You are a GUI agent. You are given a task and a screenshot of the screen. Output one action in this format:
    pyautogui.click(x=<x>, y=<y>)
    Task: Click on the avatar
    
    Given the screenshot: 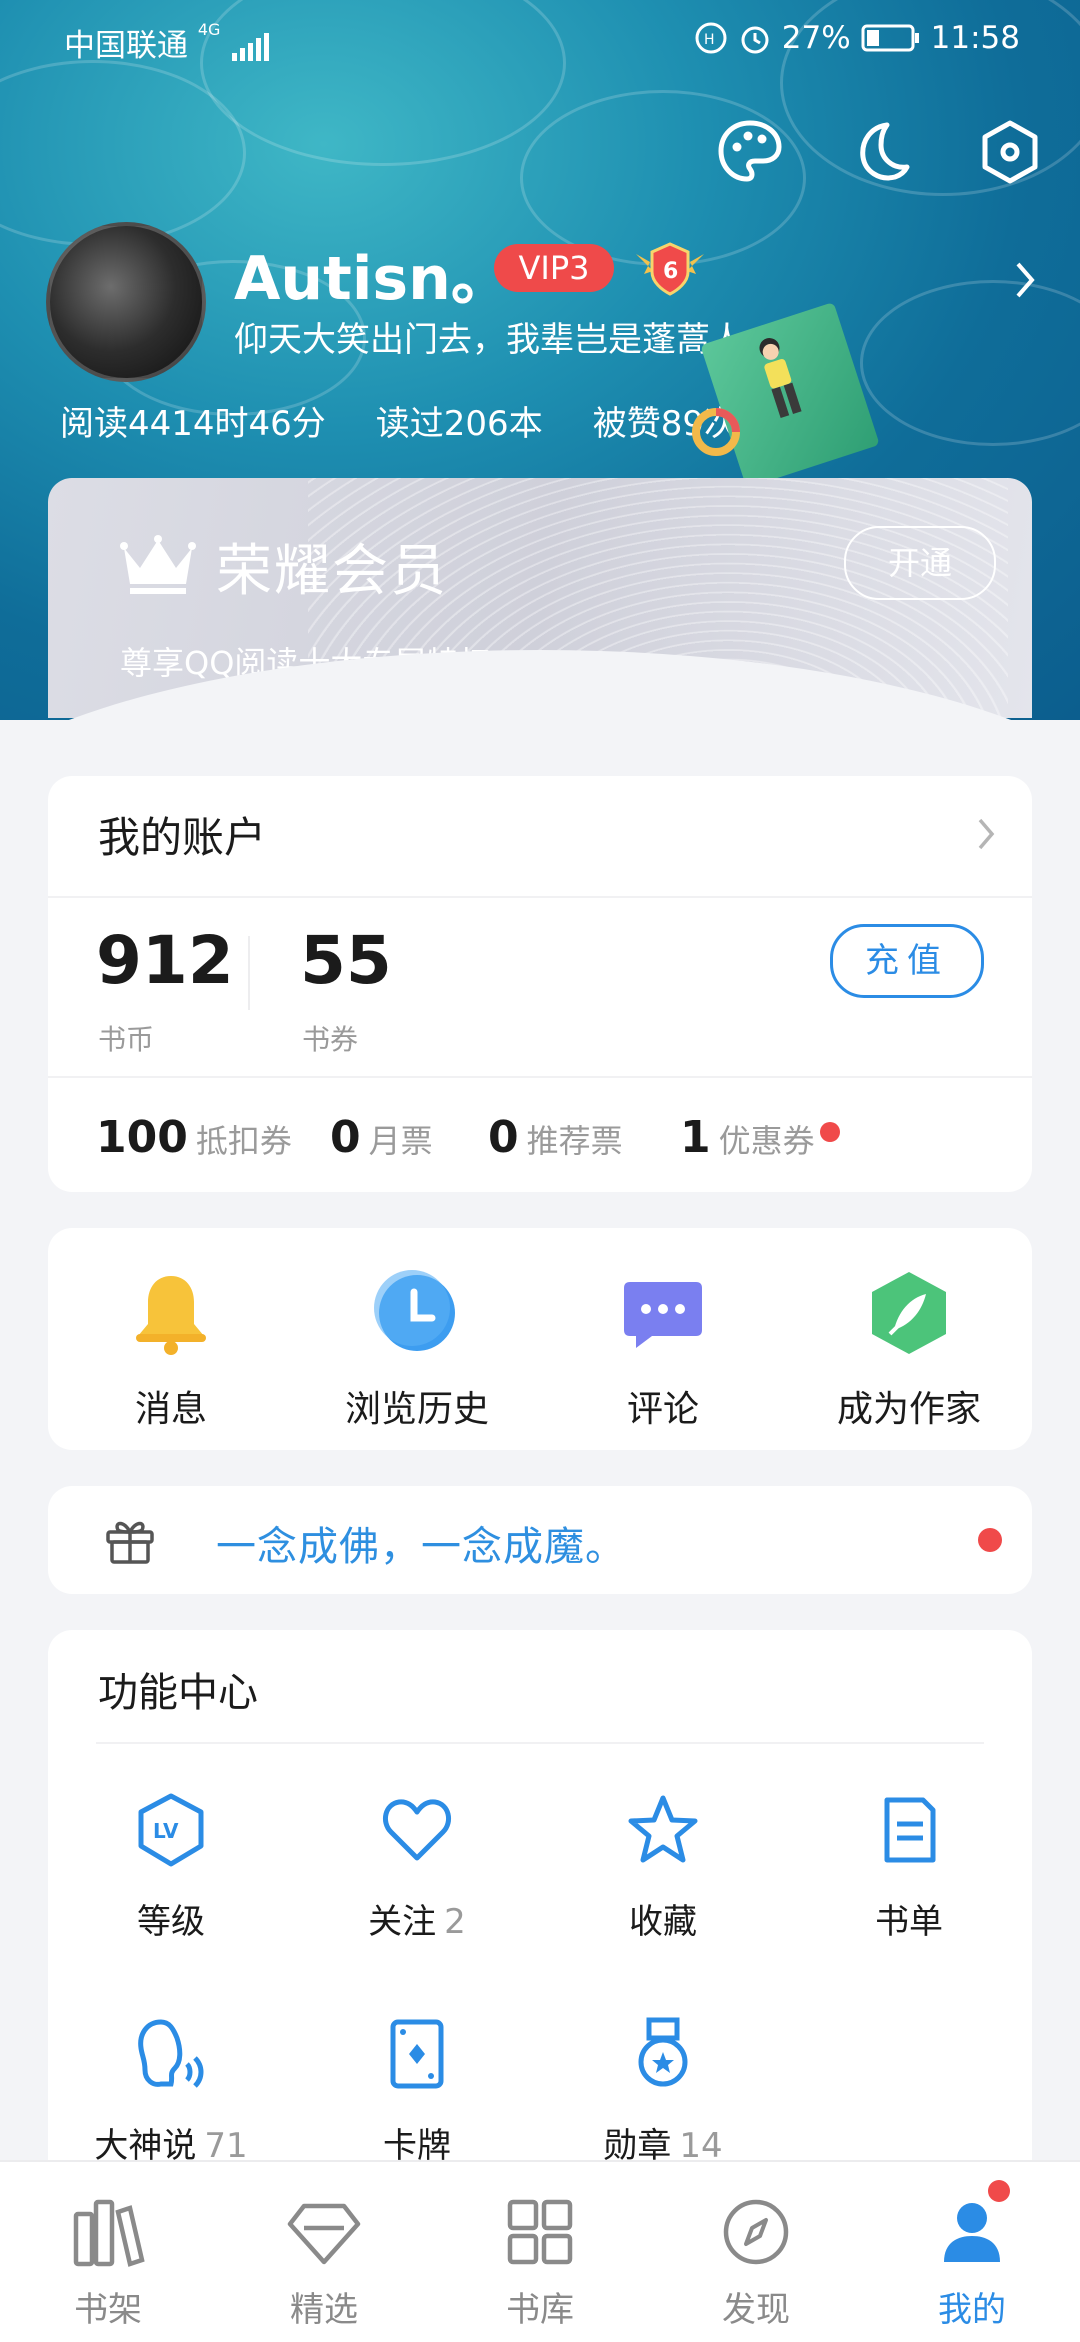 What is the action you would take?
    pyautogui.click(x=126, y=302)
    